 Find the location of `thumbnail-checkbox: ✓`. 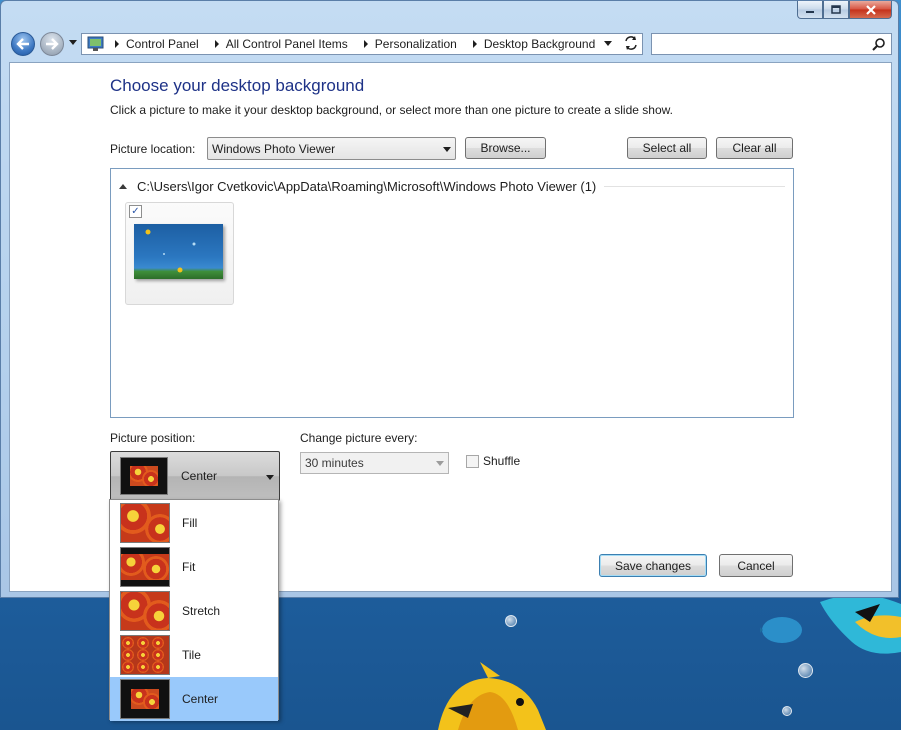

thumbnail-checkbox: ✓ is located at coordinates (135, 211).